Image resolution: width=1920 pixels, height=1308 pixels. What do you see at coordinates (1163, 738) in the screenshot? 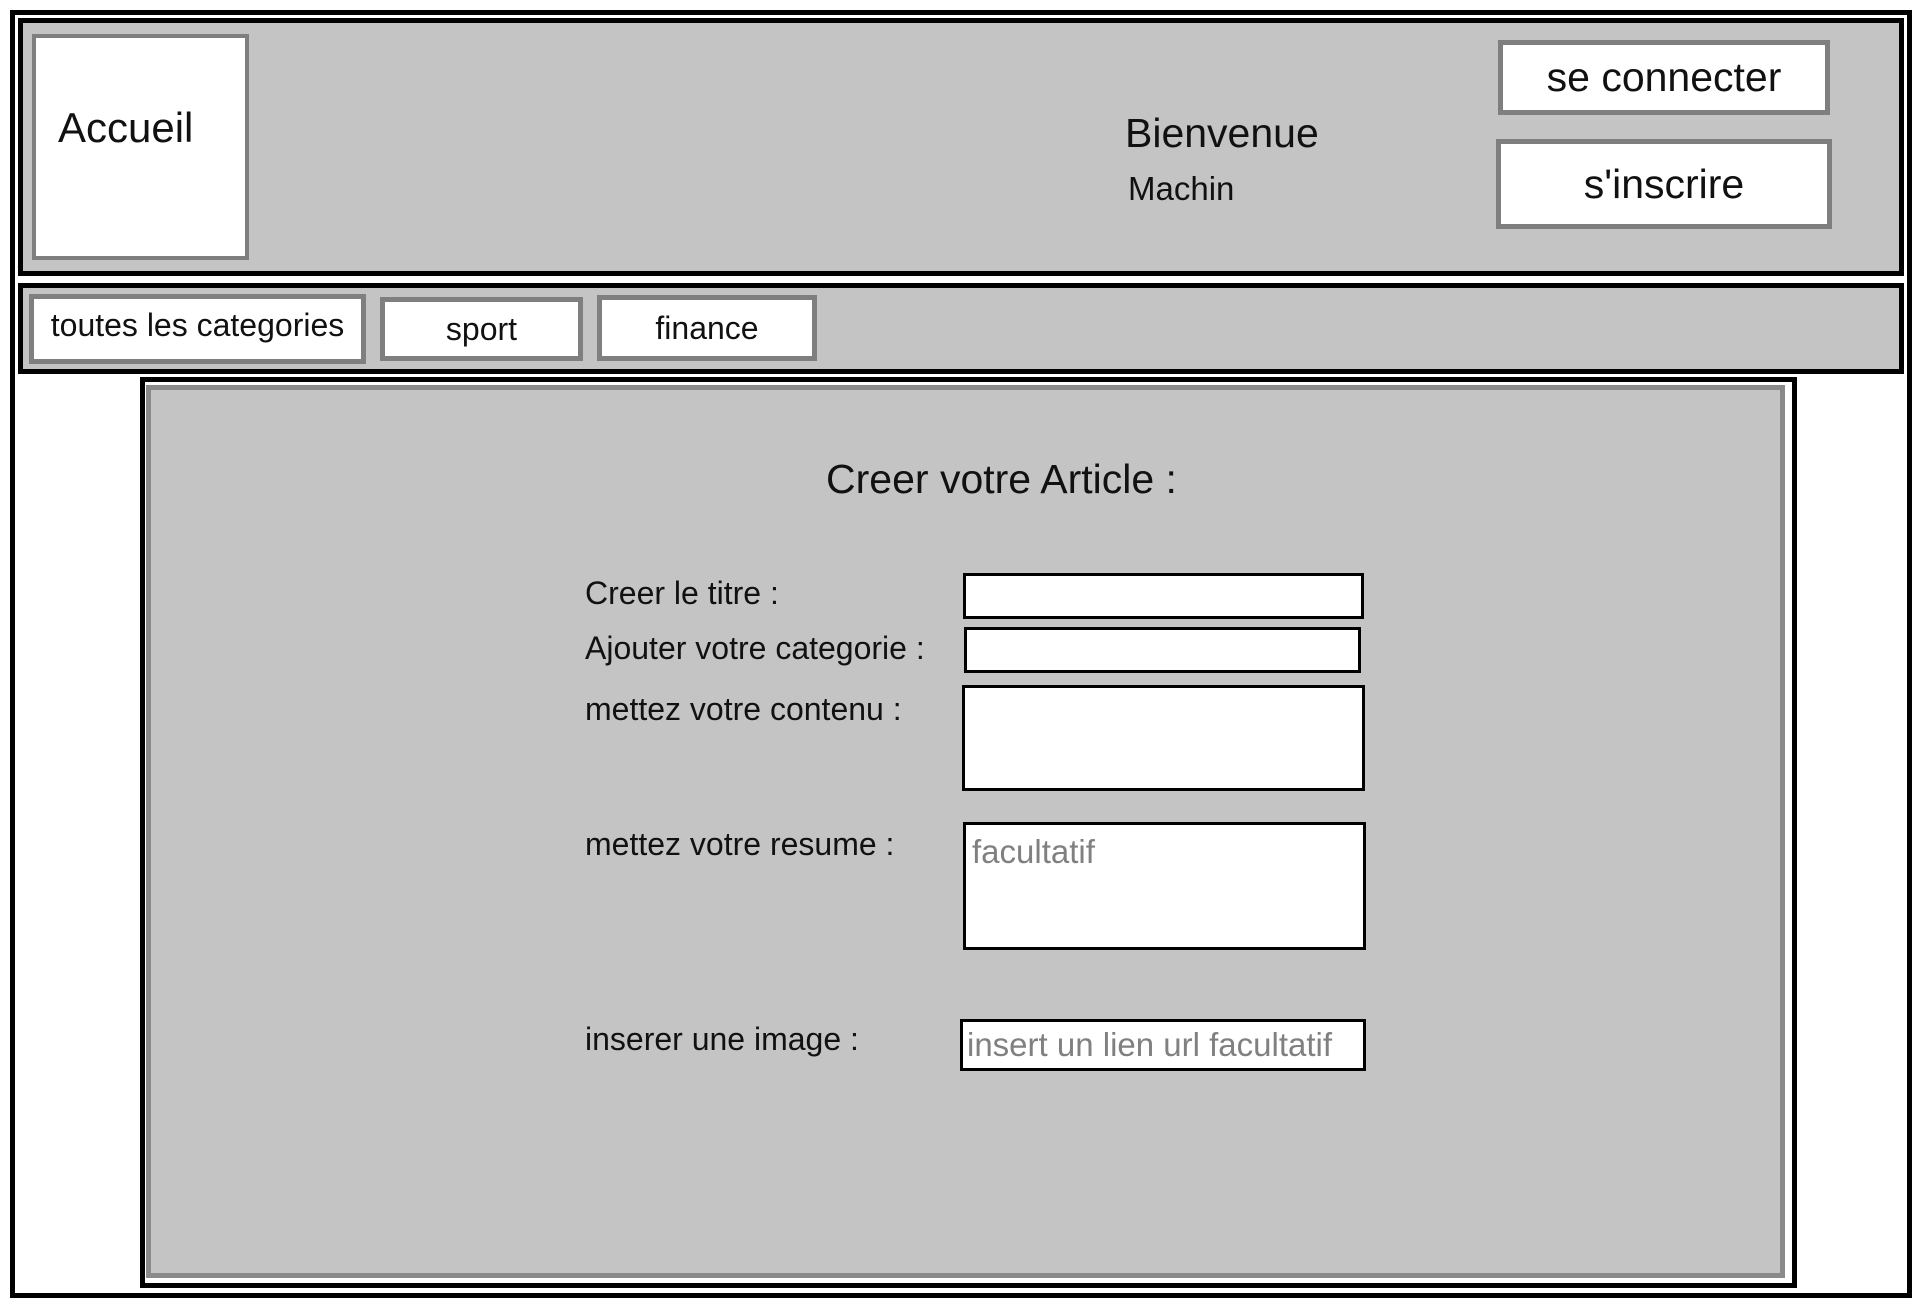
I see `content-textarea` at bounding box center [1163, 738].